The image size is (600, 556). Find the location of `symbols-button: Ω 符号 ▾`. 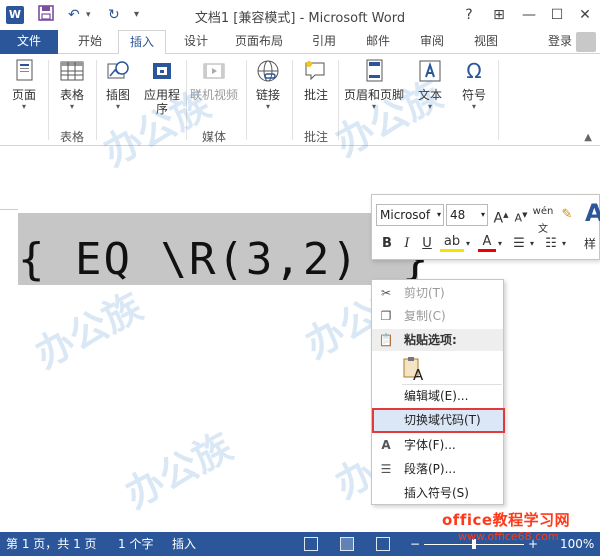

symbols-button: Ω 符号 ▾ is located at coordinates (474, 85).